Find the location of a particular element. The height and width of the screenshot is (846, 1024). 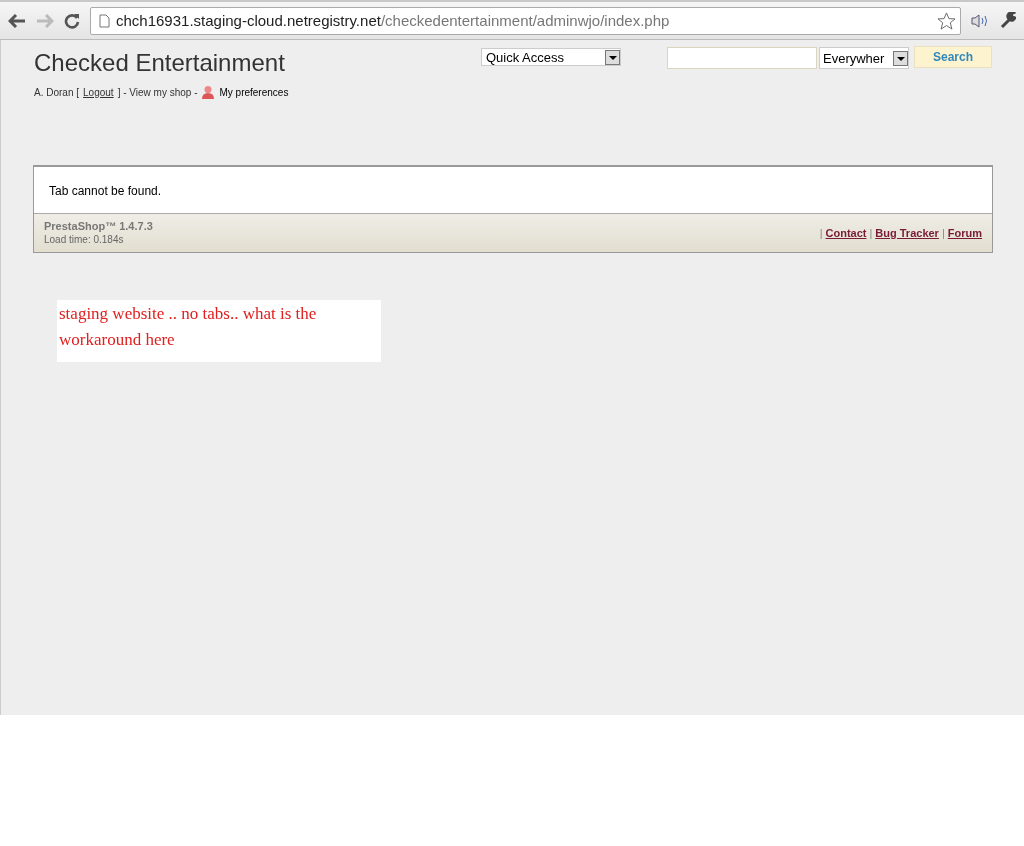

footer-link: Bug Tracker is located at coordinates (907, 232).